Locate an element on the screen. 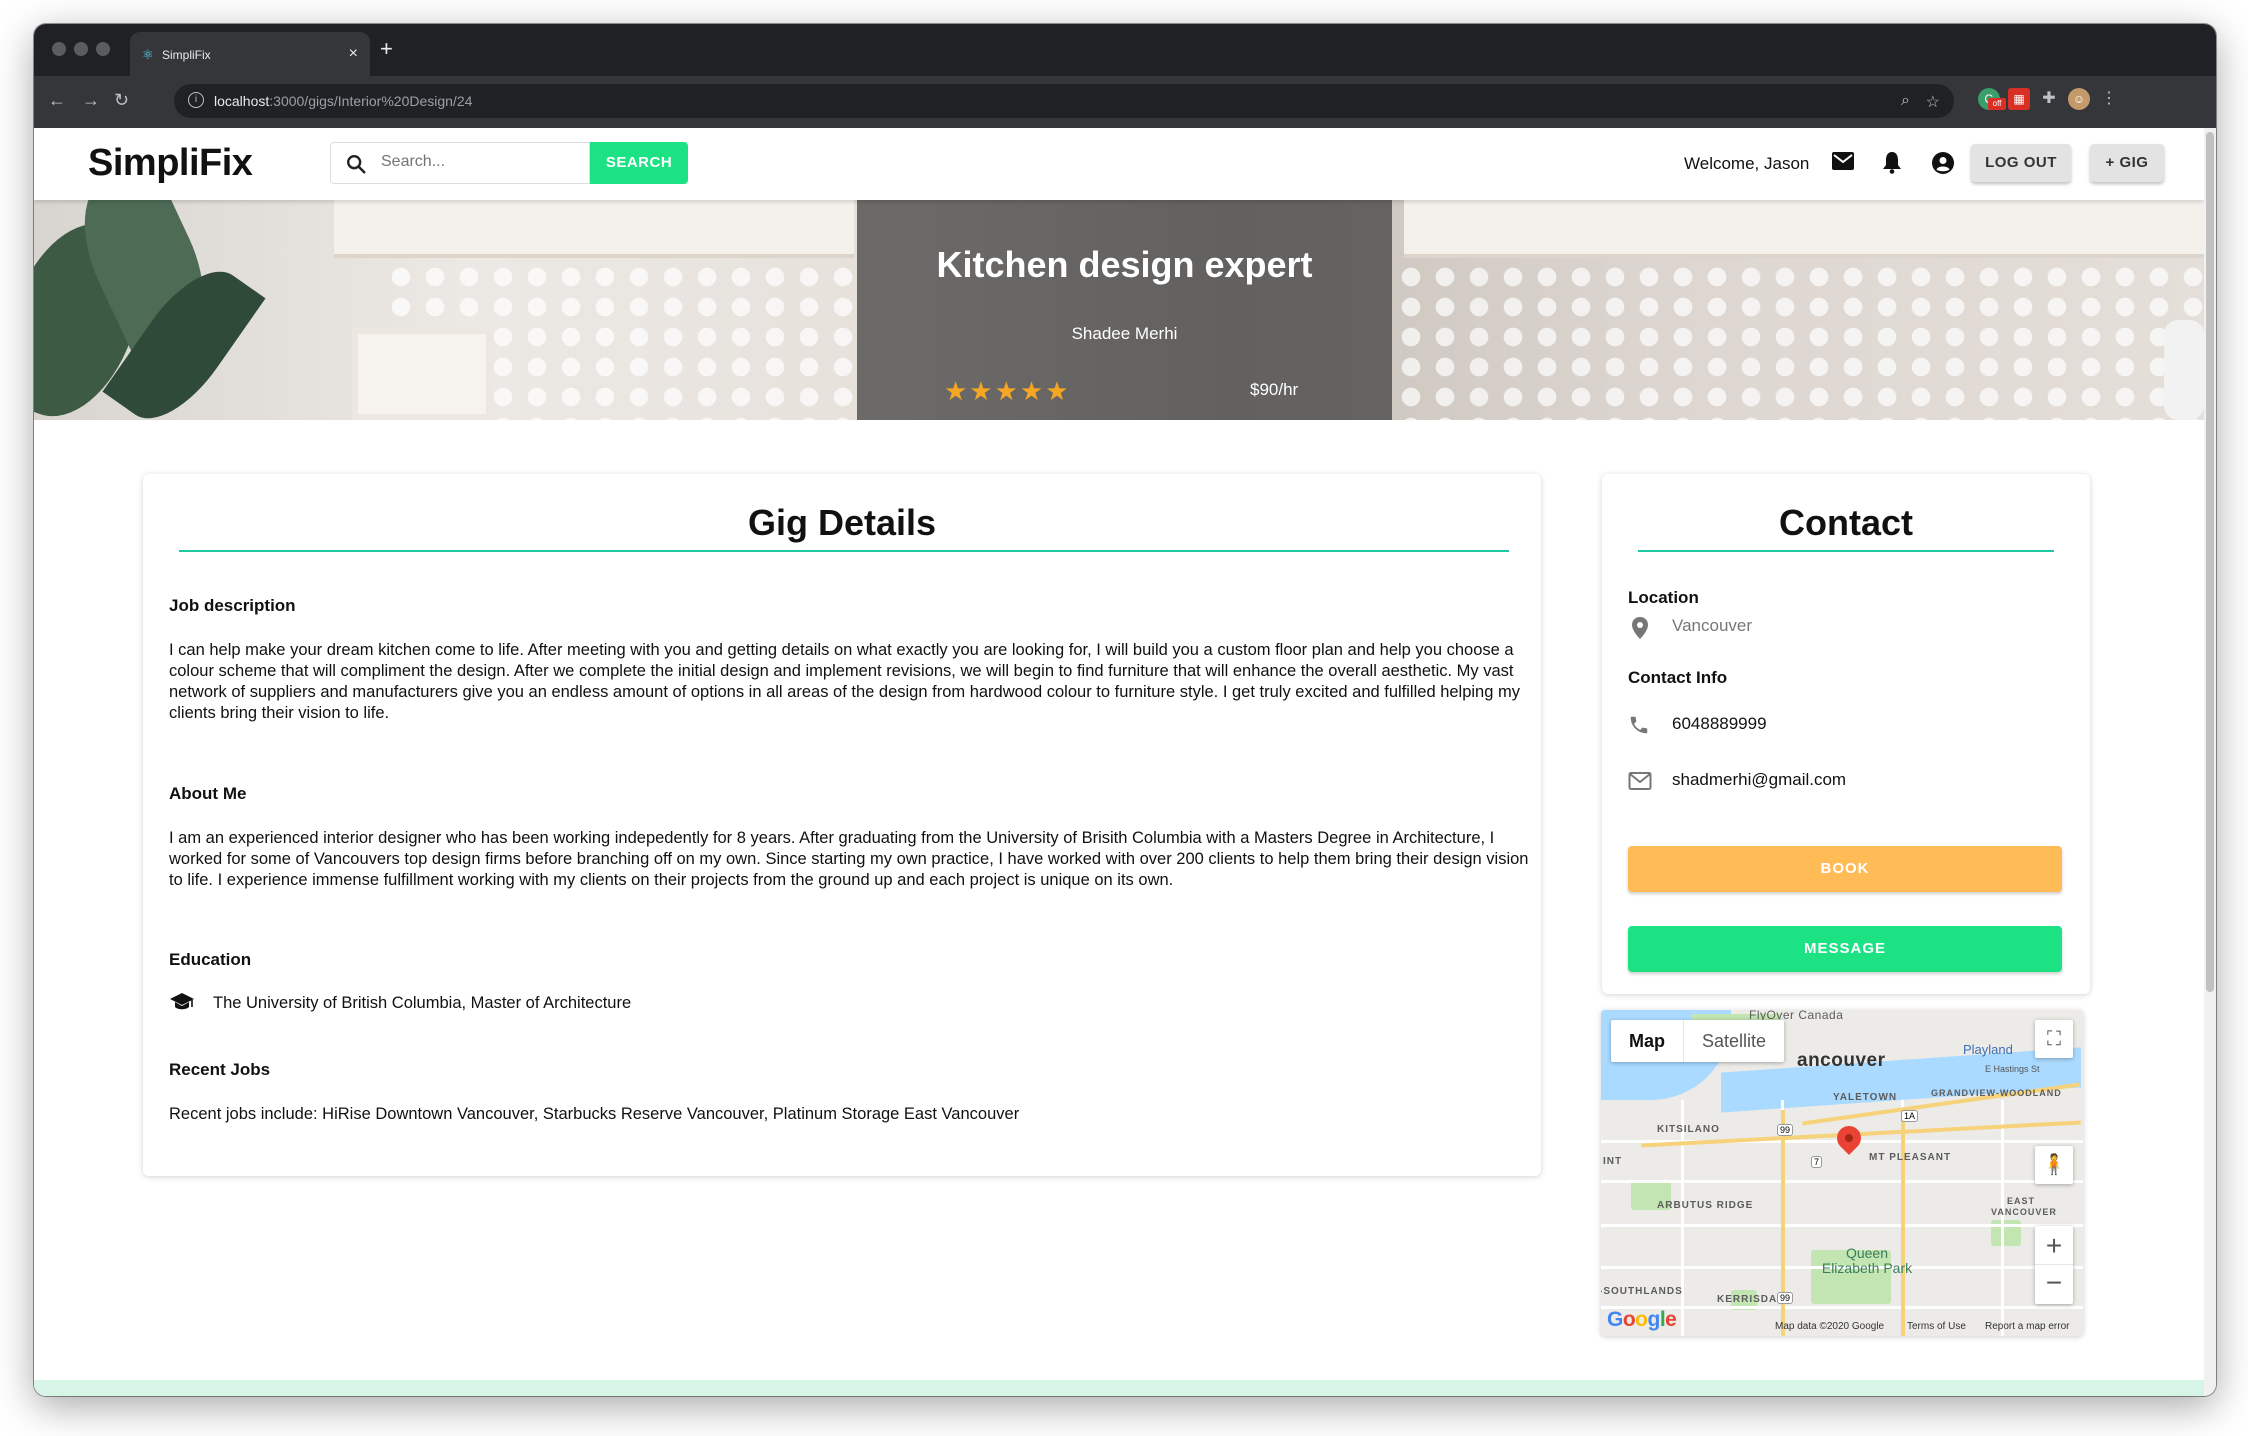  contact-info-label: Contact Info is located at coordinates (1678, 677).